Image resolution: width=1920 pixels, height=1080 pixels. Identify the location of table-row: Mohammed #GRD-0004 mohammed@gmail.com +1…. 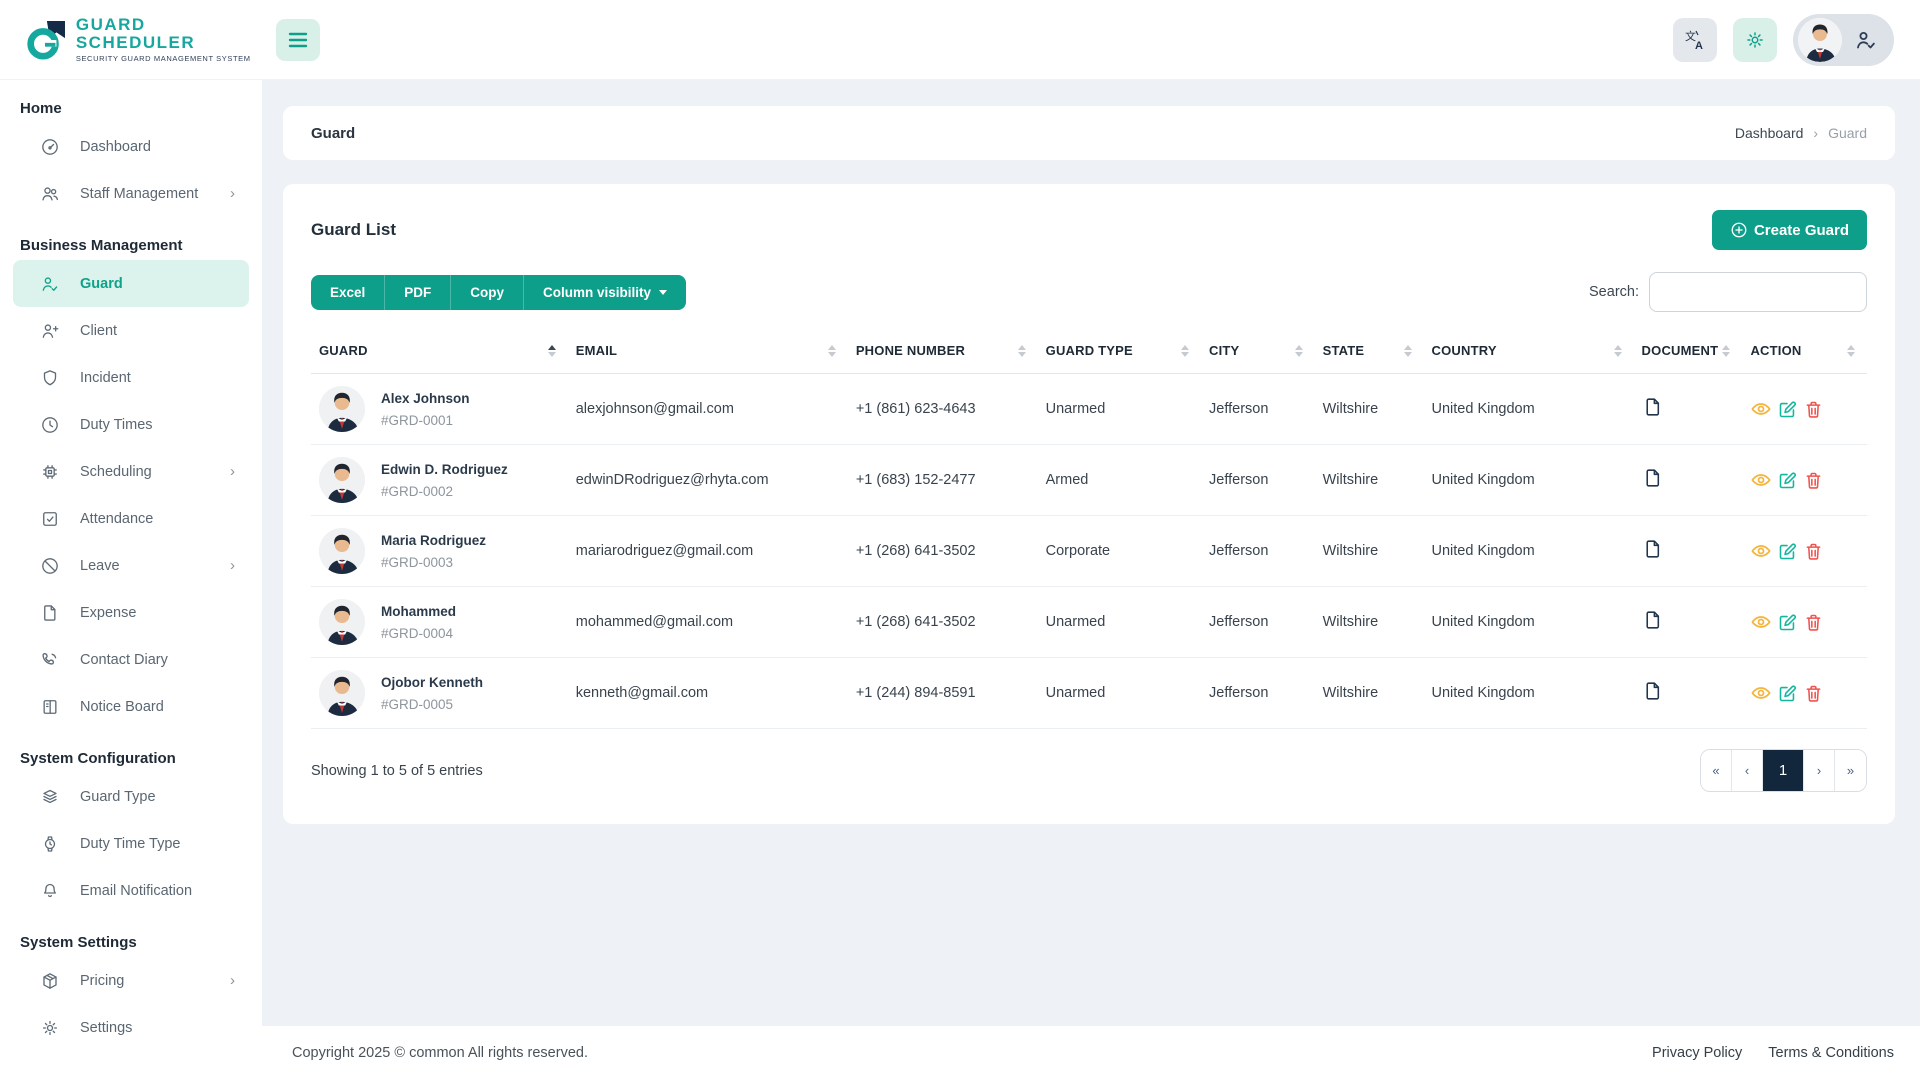
(1089, 622).